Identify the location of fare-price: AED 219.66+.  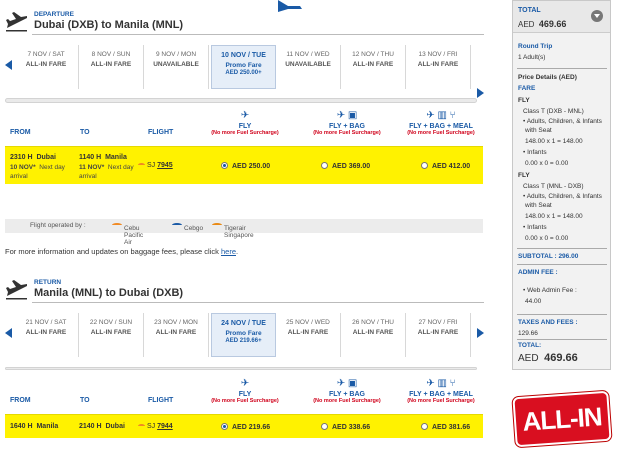
(243, 341).